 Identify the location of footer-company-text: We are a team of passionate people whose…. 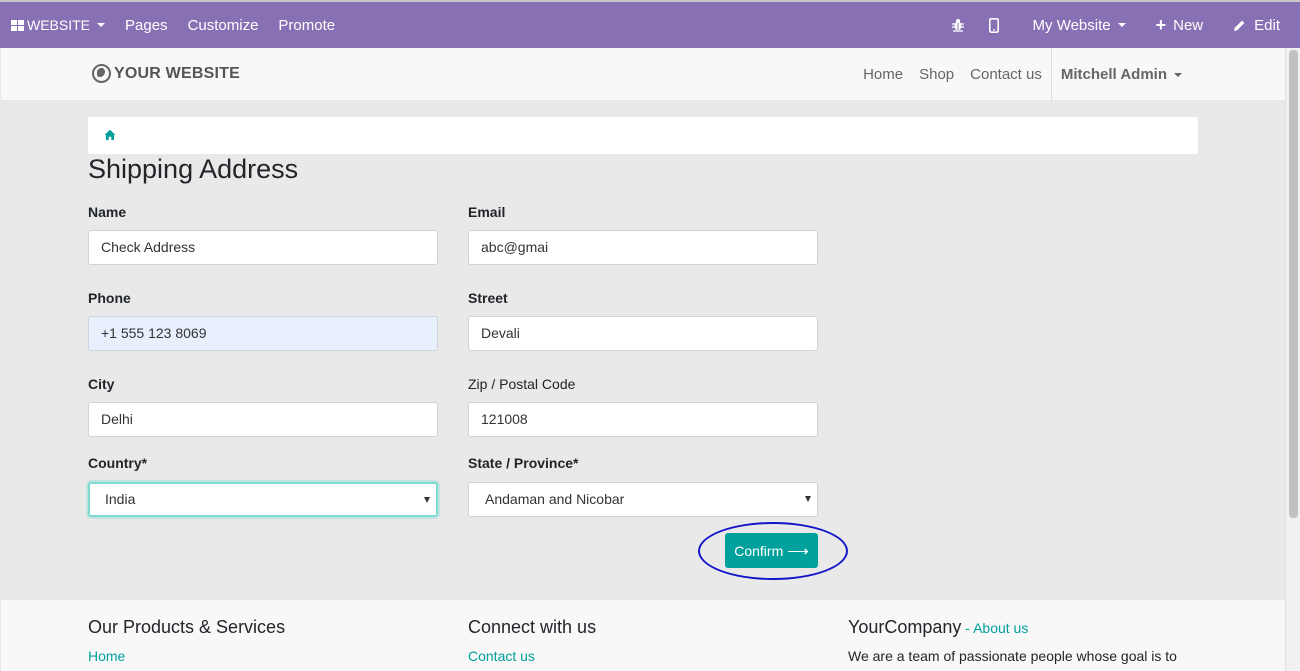
(1012, 656).